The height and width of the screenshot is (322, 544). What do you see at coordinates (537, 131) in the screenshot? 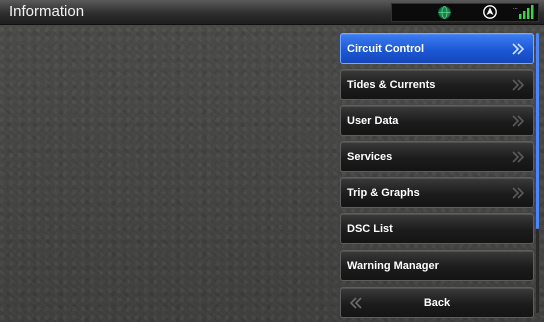
I see `scrollbar-thumb` at bounding box center [537, 131].